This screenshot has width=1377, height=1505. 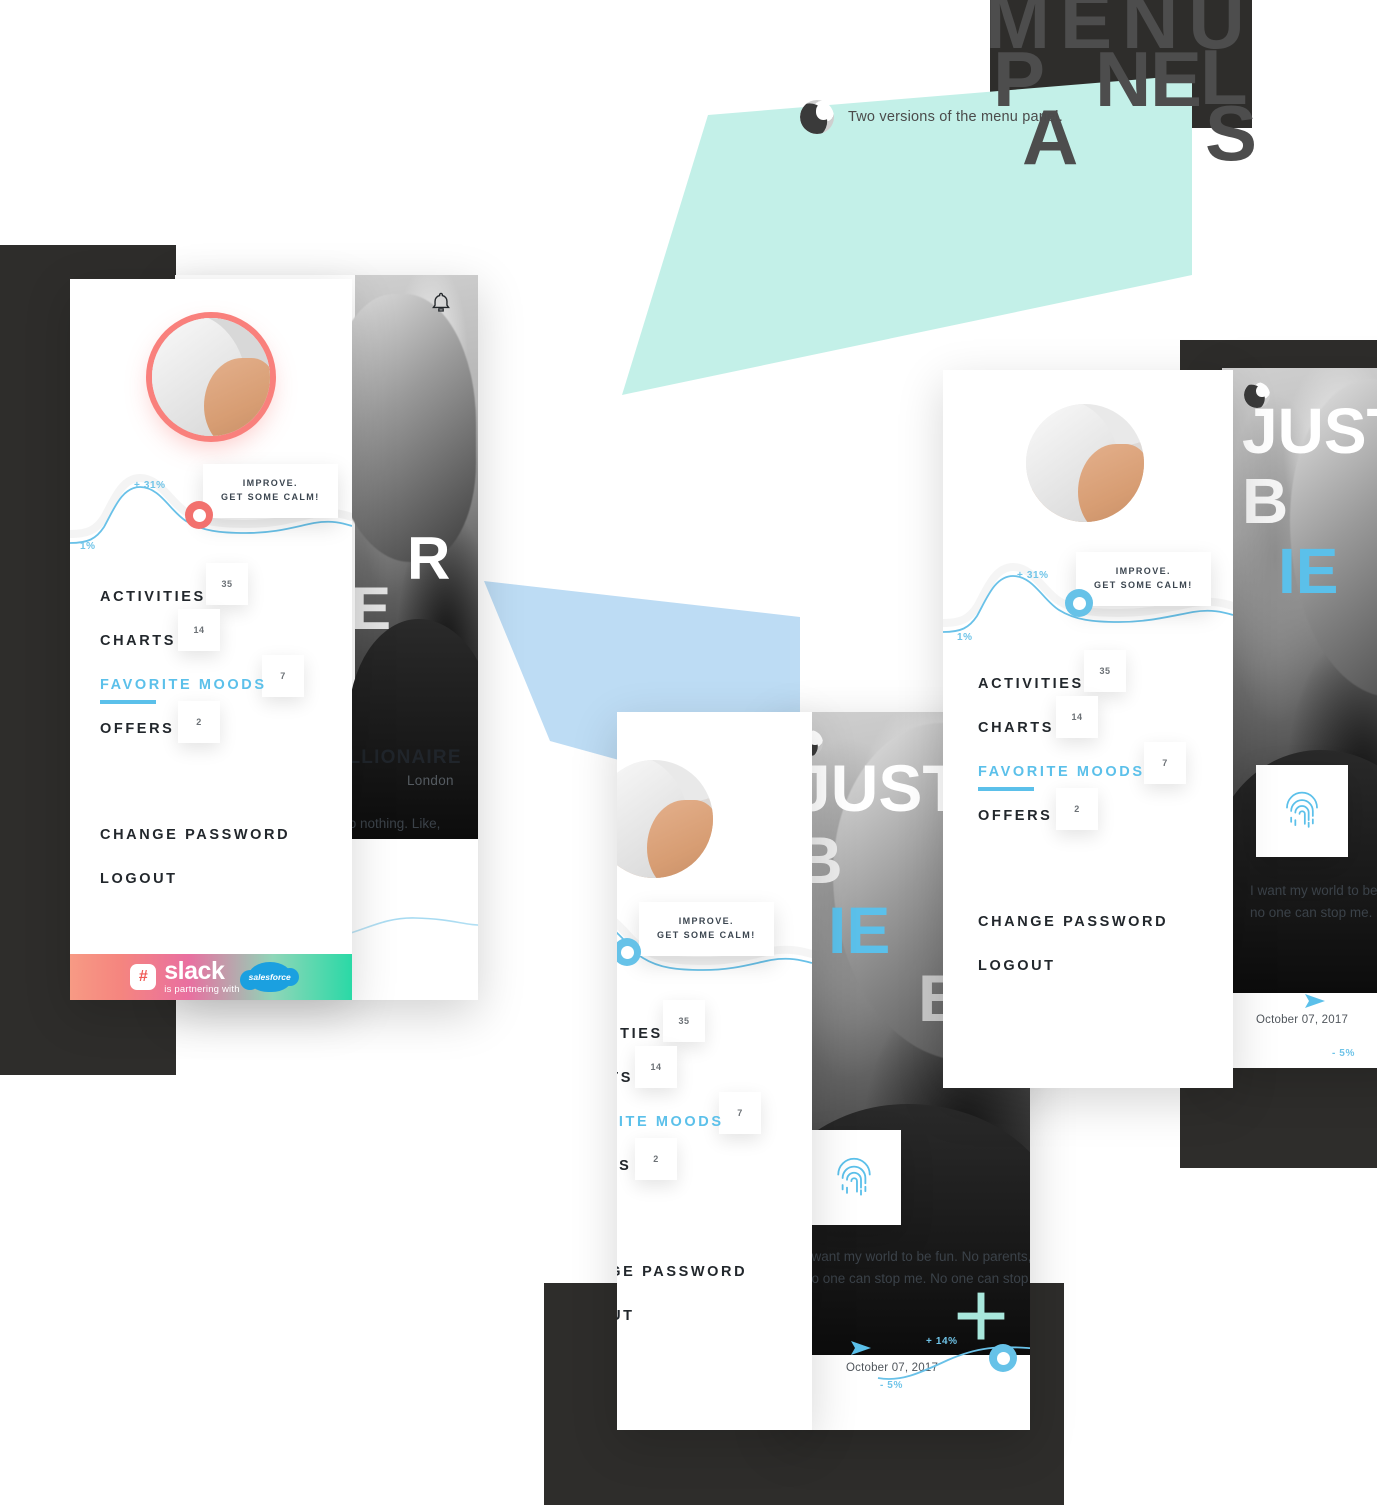 I want to click on overlay-letter-just-c: JUST, so click(x=878, y=788).